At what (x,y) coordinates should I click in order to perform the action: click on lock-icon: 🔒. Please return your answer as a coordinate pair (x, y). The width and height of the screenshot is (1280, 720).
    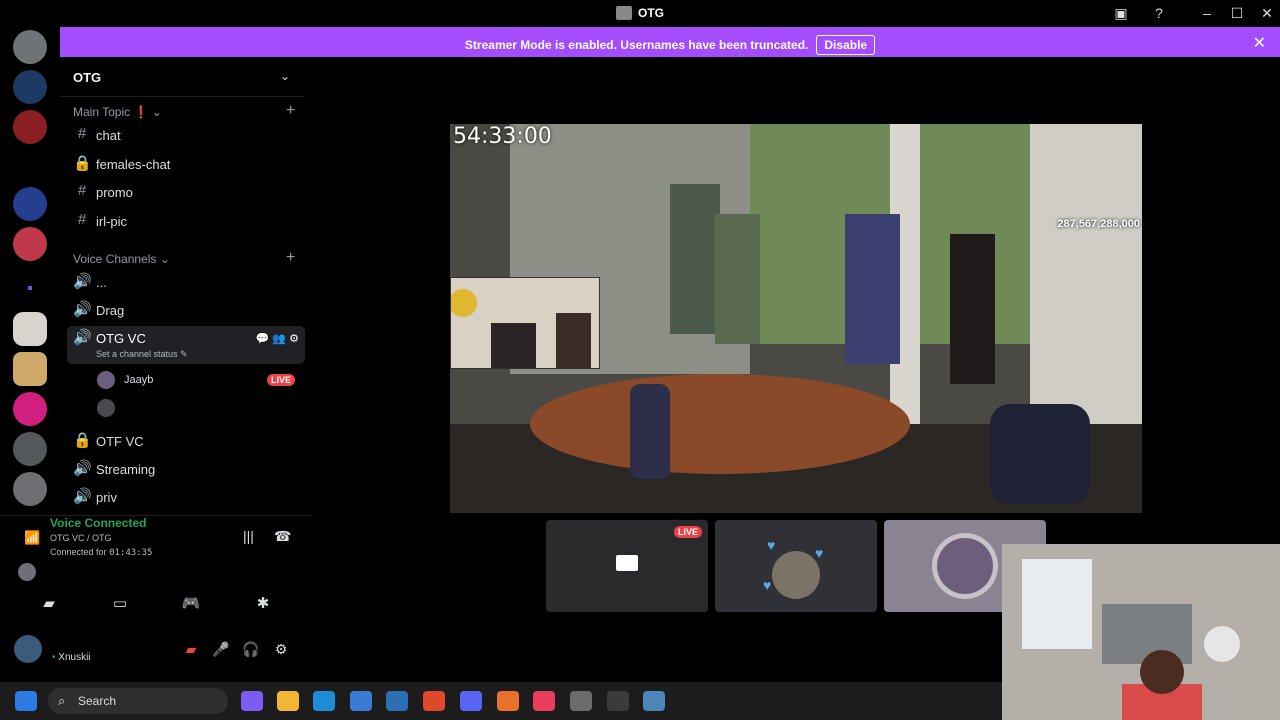
    Looking at the image, I should click on (82, 440).